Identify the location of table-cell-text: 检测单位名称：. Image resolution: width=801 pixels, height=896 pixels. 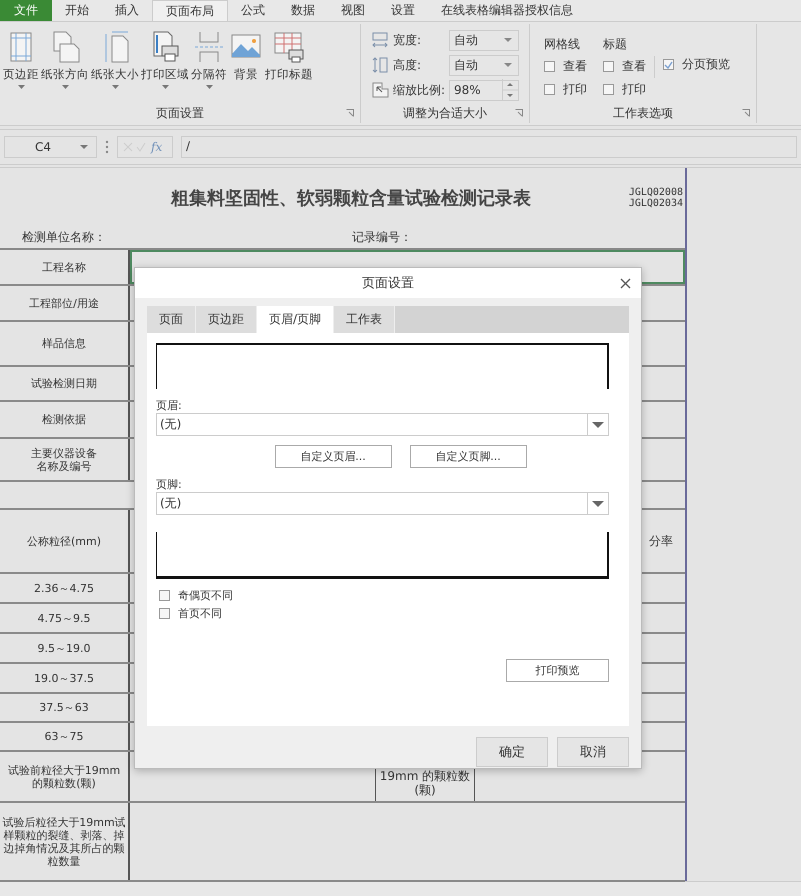
(64, 237).